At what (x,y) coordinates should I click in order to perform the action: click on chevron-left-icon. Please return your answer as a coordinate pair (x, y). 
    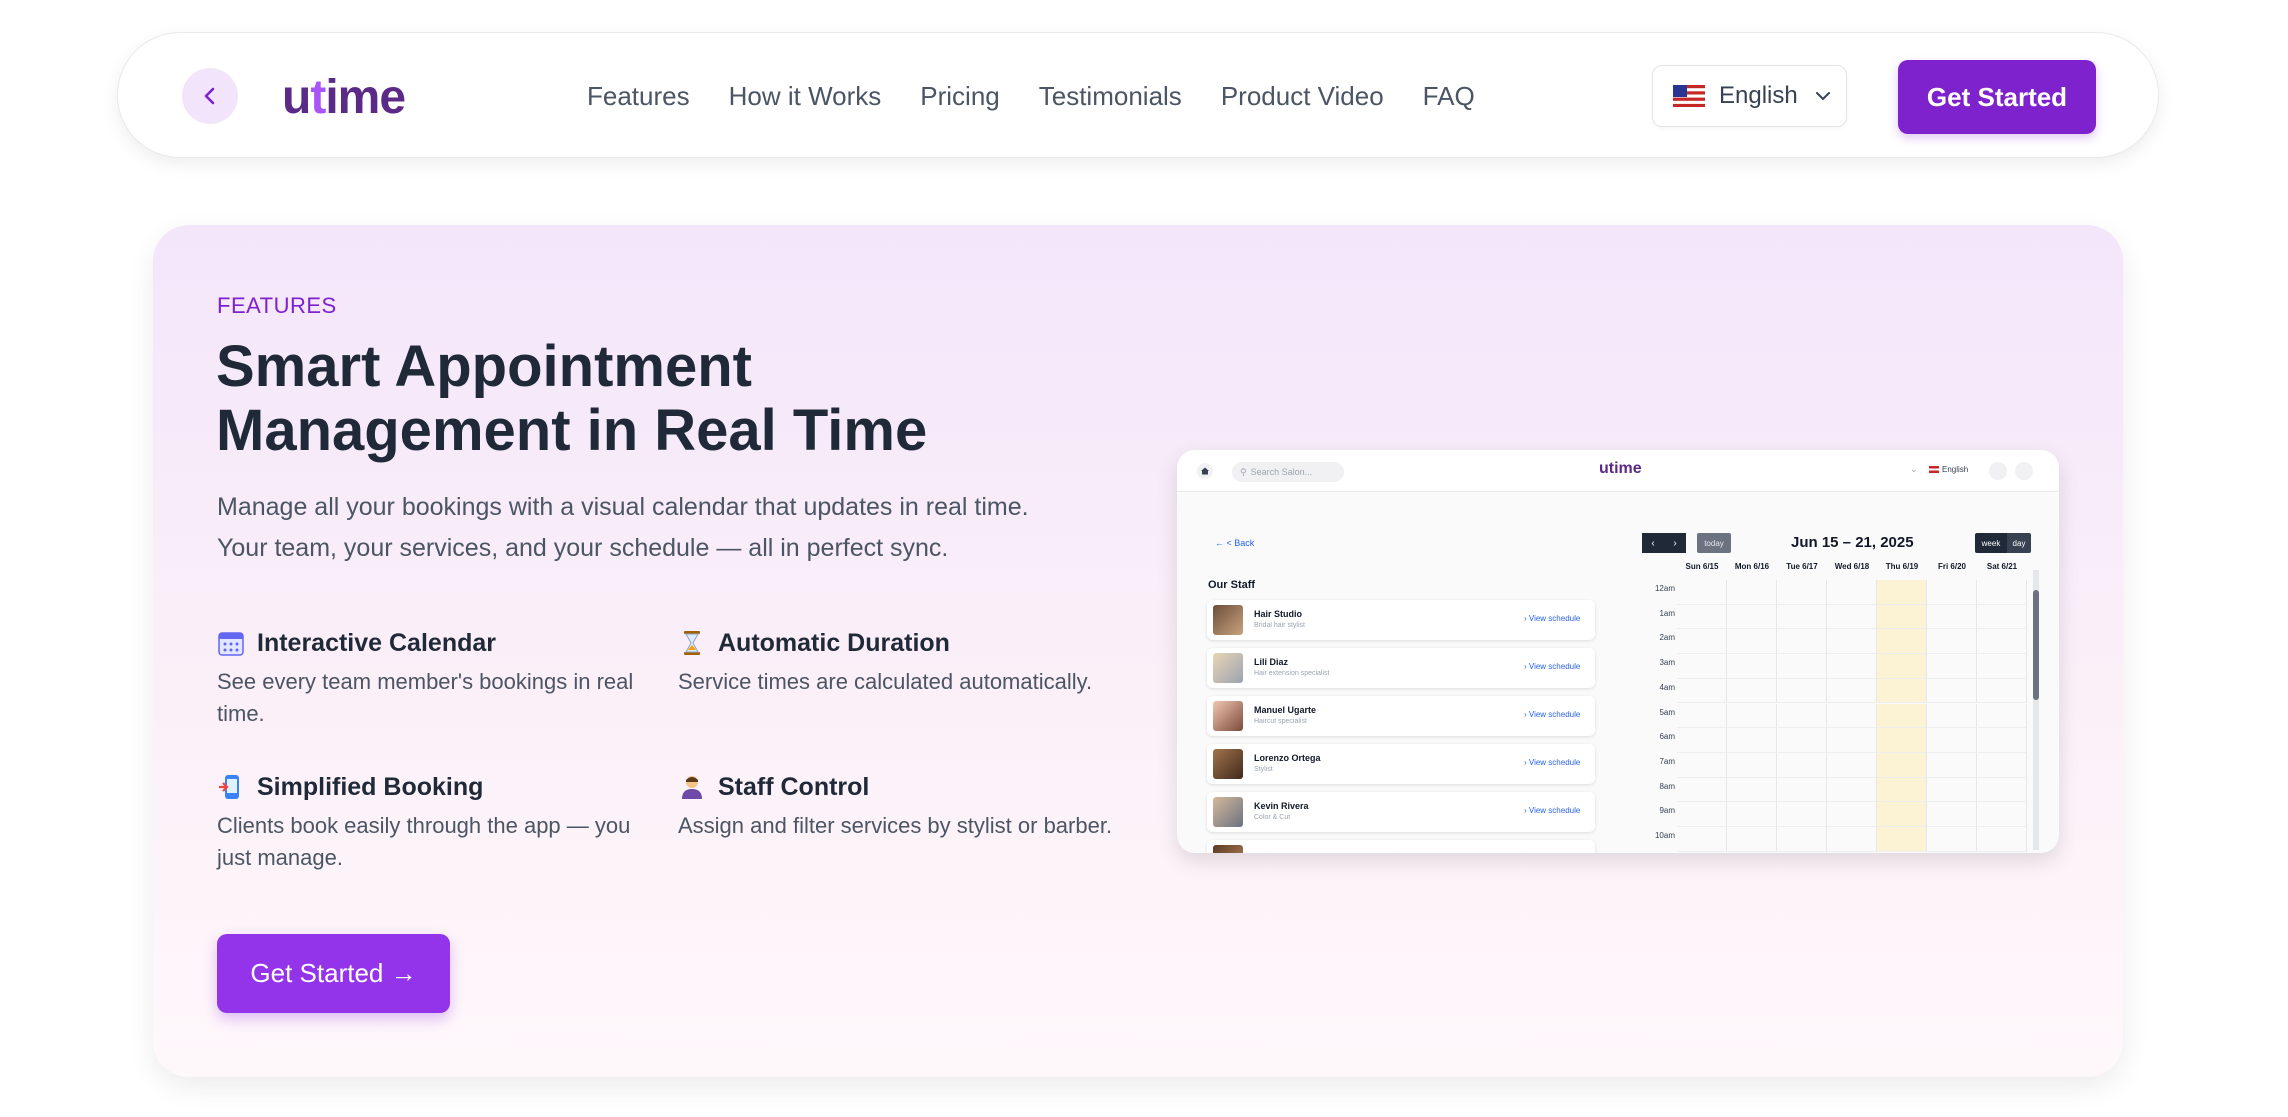
    Looking at the image, I should click on (209, 96).